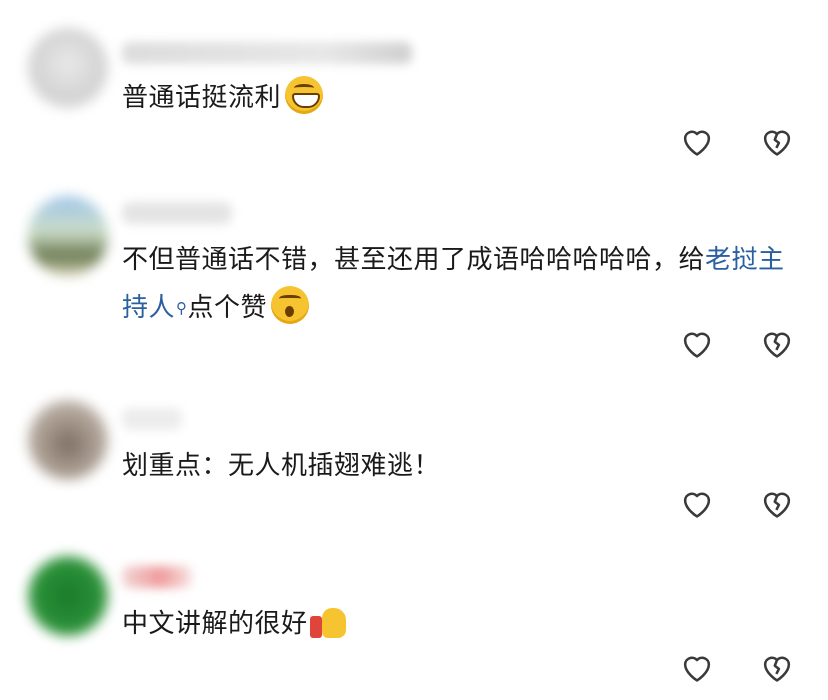 The height and width of the screenshot is (700, 828). Describe the element at coordinates (329, 623) in the screenshot. I see `thumbs-up-icon` at that location.